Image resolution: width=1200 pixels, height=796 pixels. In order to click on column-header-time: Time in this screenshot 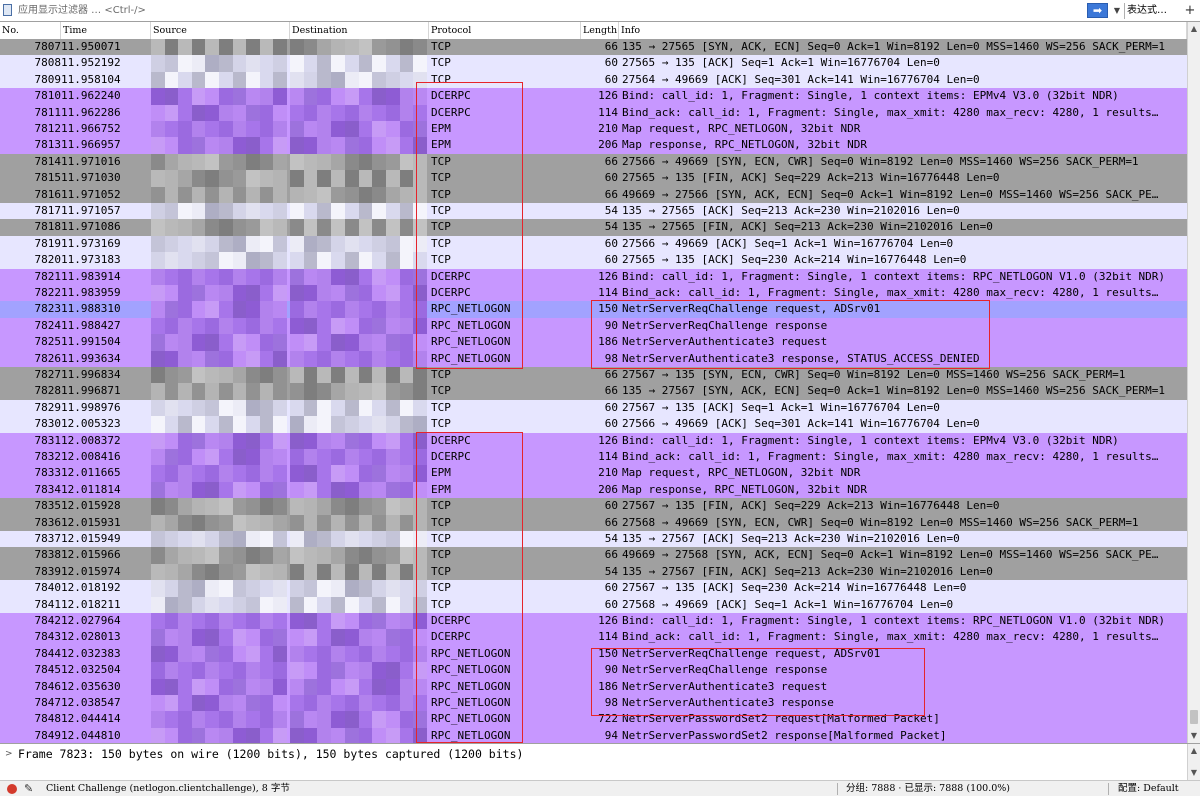, I will do `click(106, 30)`.